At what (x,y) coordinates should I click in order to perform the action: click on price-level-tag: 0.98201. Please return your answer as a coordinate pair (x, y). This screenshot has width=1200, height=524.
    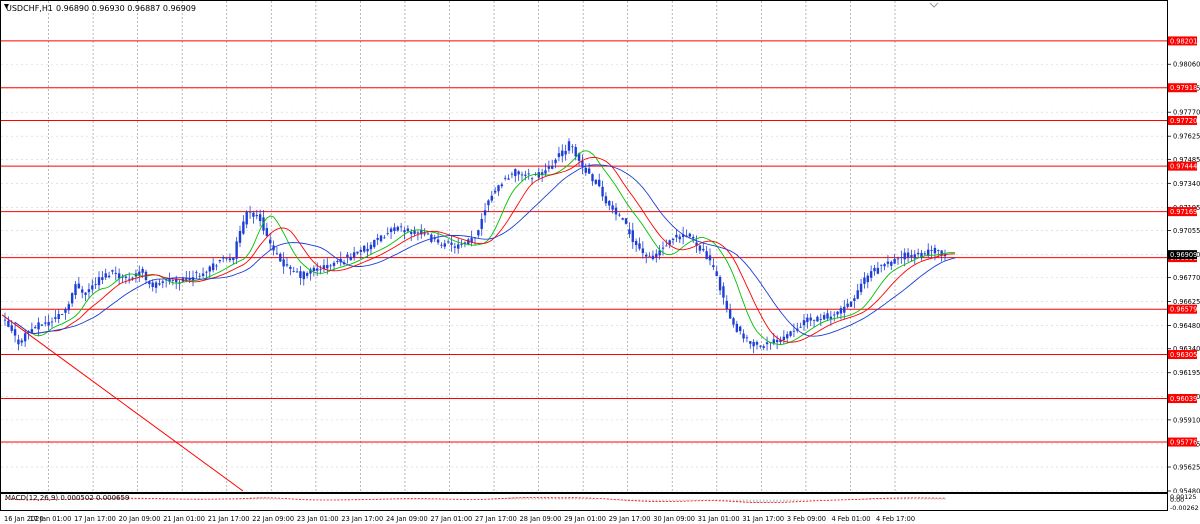
    Looking at the image, I should click on (1182, 41).